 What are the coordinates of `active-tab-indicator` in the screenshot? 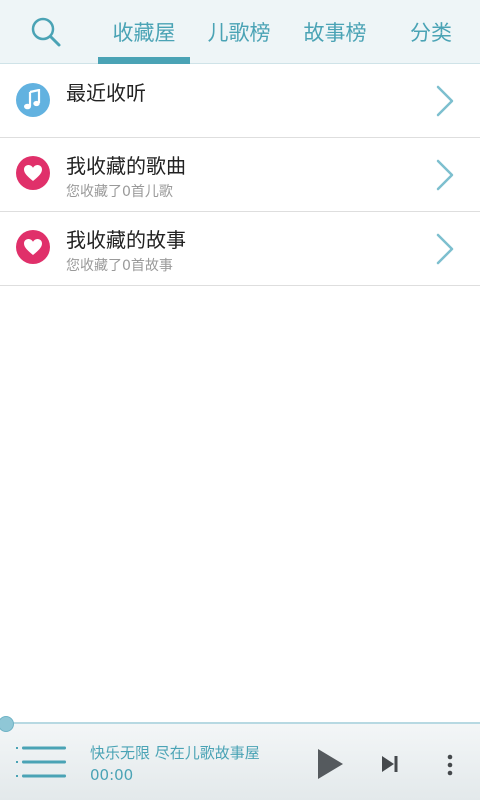 It's located at (144, 60).